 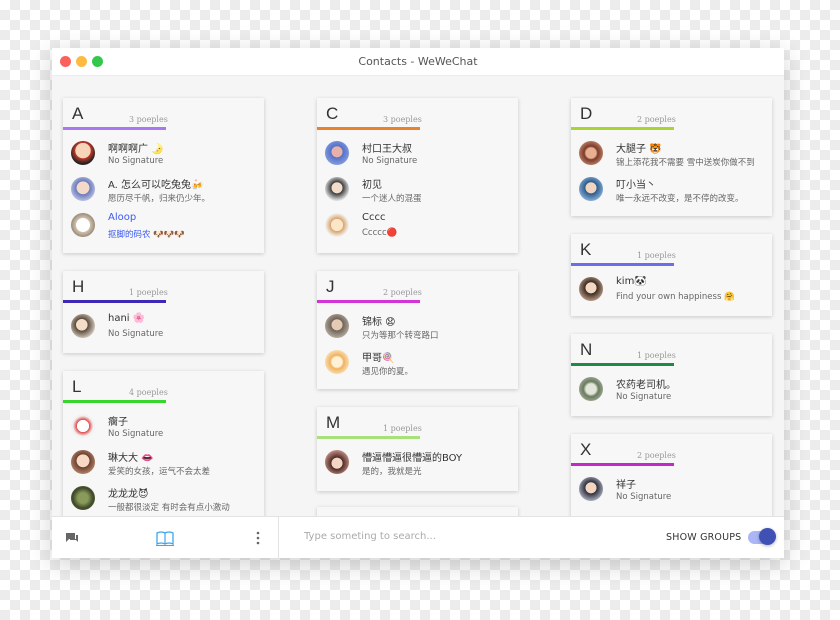 What do you see at coordinates (767, 536) in the screenshot?
I see `show-groups-toggle-knob` at bounding box center [767, 536].